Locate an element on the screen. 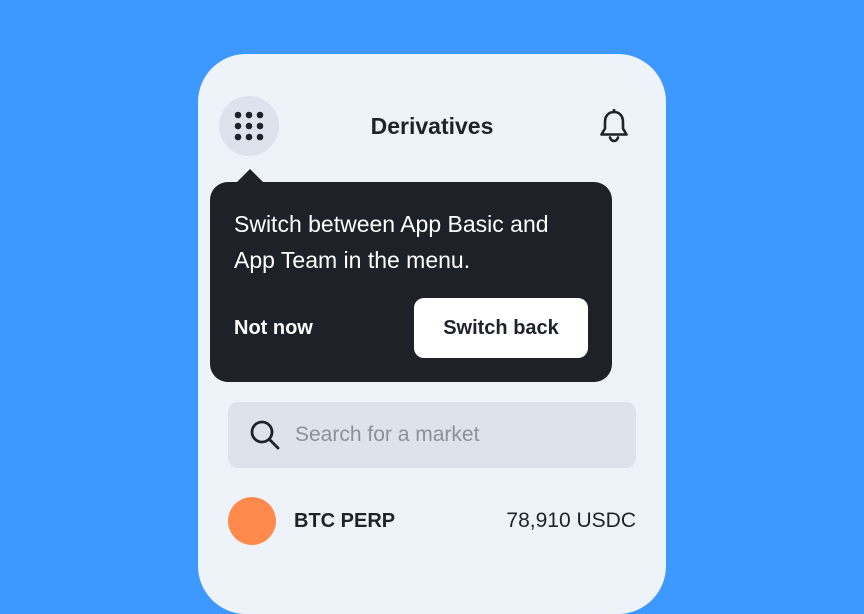  market-coin-icon is located at coordinates (252, 521).